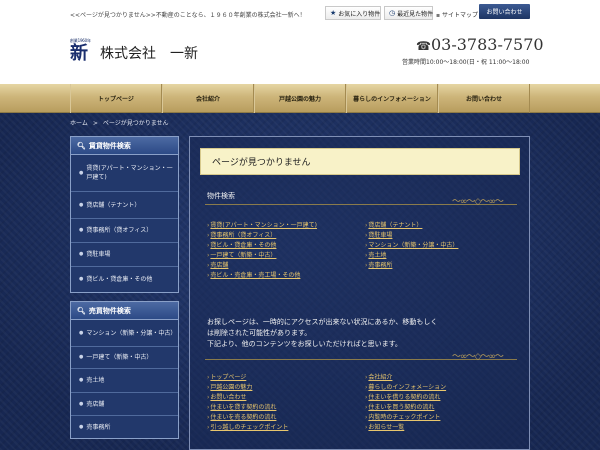  What do you see at coordinates (484, 98) in the screenshot?
I see `nav-item-contact: お問い合わせ` at bounding box center [484, 98].